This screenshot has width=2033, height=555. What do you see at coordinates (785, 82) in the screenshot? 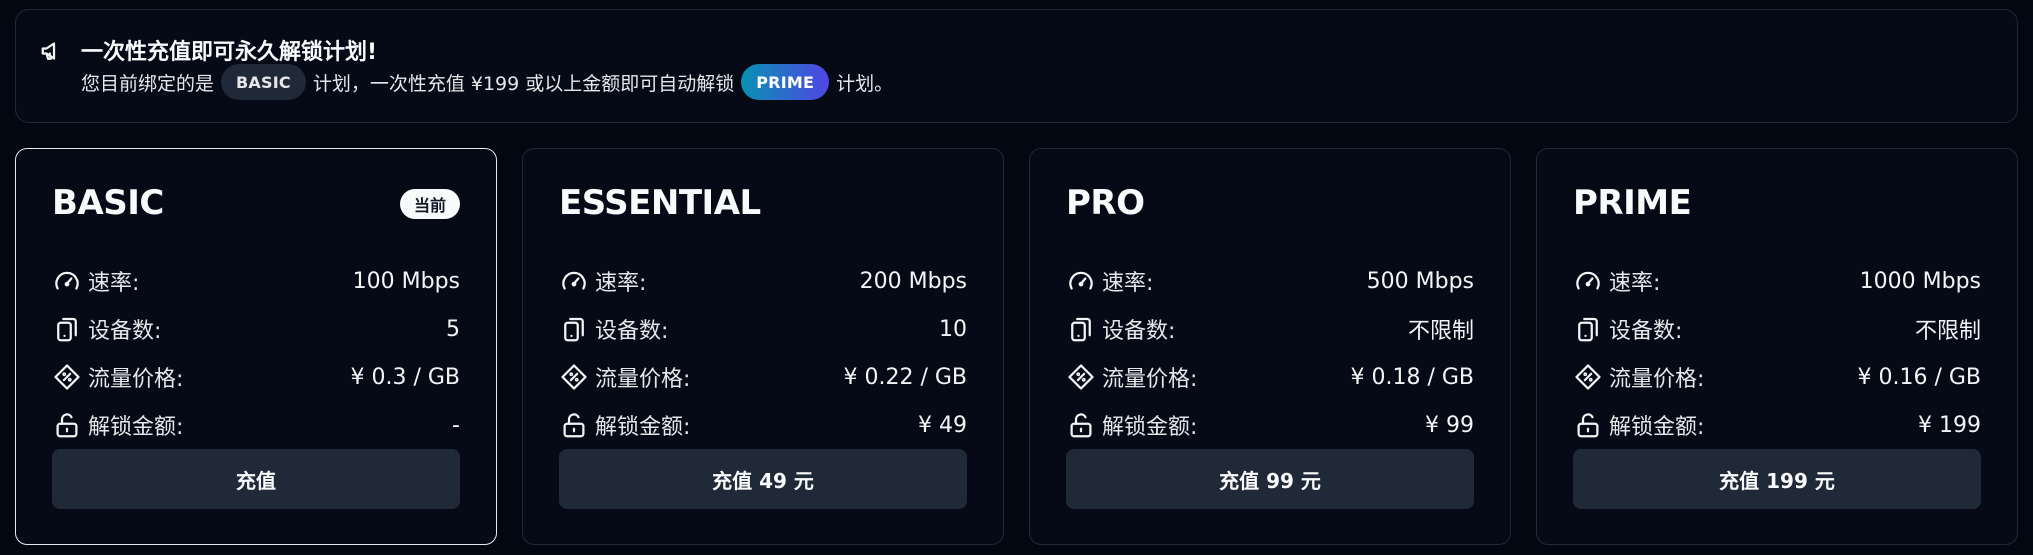
I see `target-plan-badge: PRIME` at bounding box center [785, 82].